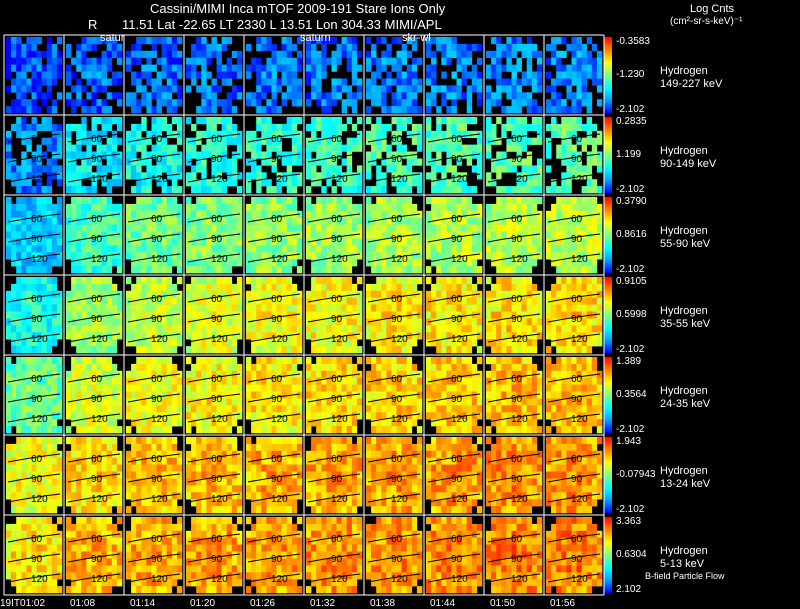  What do you see at coordinates (685, 477) in the screenshot?
I see `row-energy-label: Hydrogen 13-24 keV` at bounding box center [685, 477].